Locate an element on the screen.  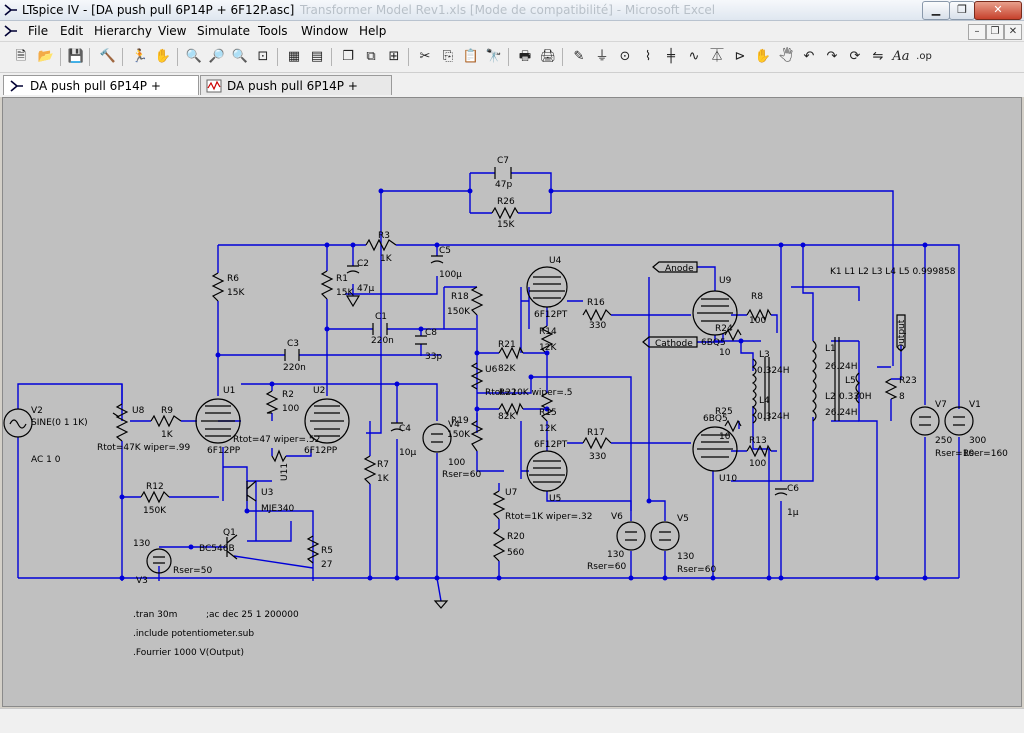
value-c4: 10µ is located at coordinates (407, 453).